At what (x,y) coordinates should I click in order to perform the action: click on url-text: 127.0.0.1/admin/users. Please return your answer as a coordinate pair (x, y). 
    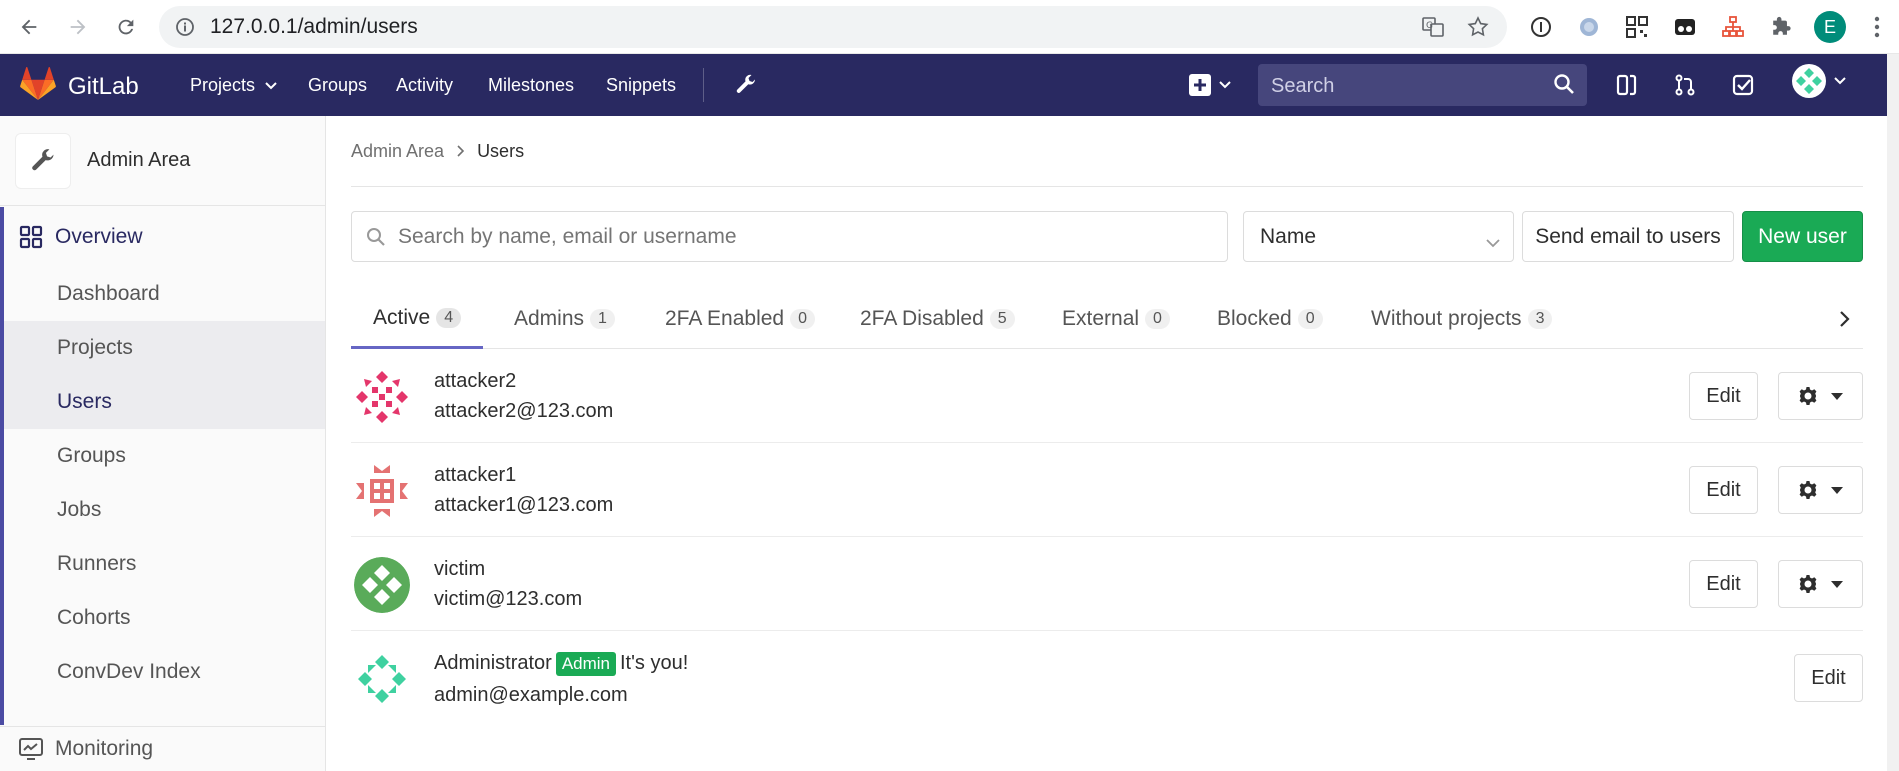
    Looking at the image, I should click on (314, 26).